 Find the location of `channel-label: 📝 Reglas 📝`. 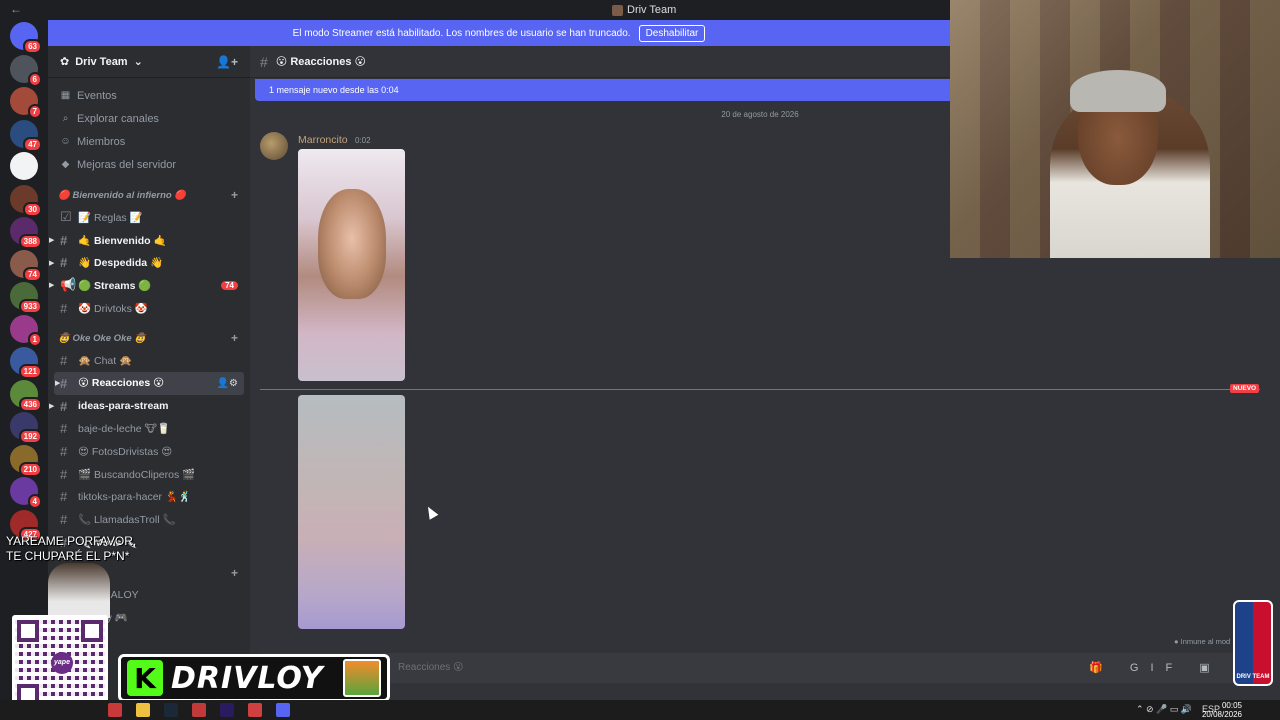

channel-label: 📝 Reglas 📝 is located at coordinates (110, 217).